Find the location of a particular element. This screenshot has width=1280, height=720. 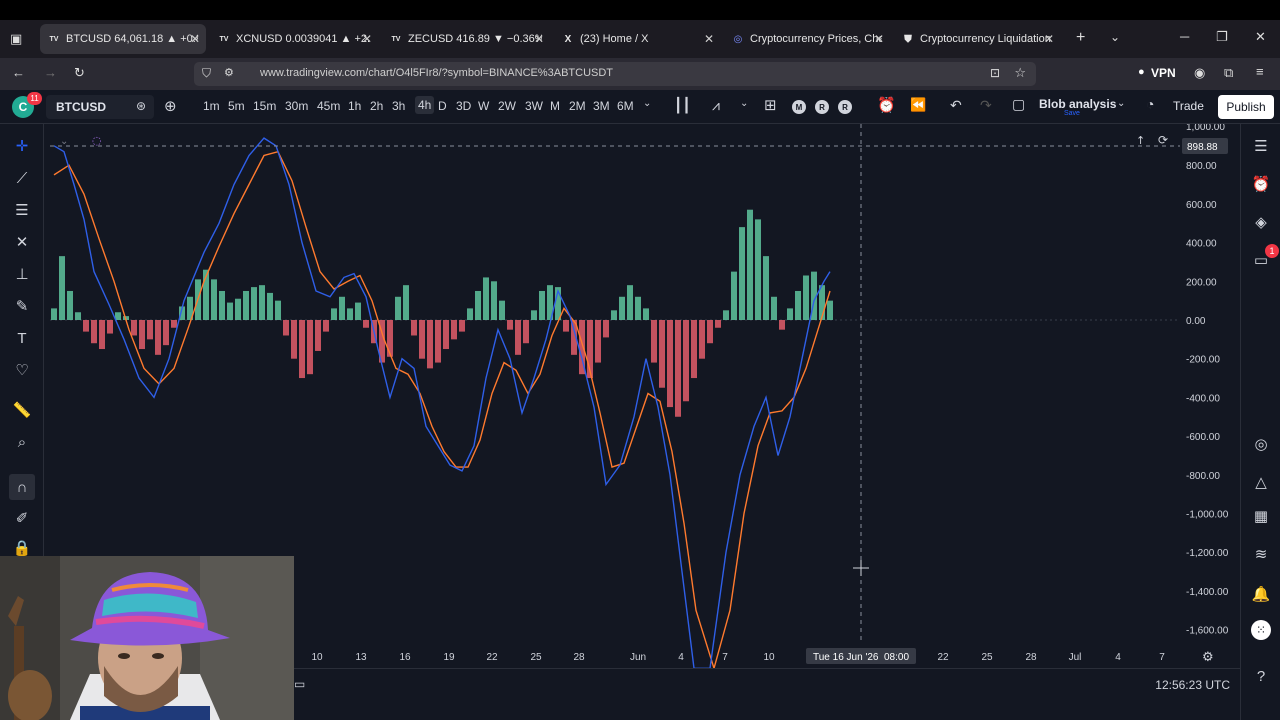

undo-icon: ↶ is located at coordinates (956, 105).